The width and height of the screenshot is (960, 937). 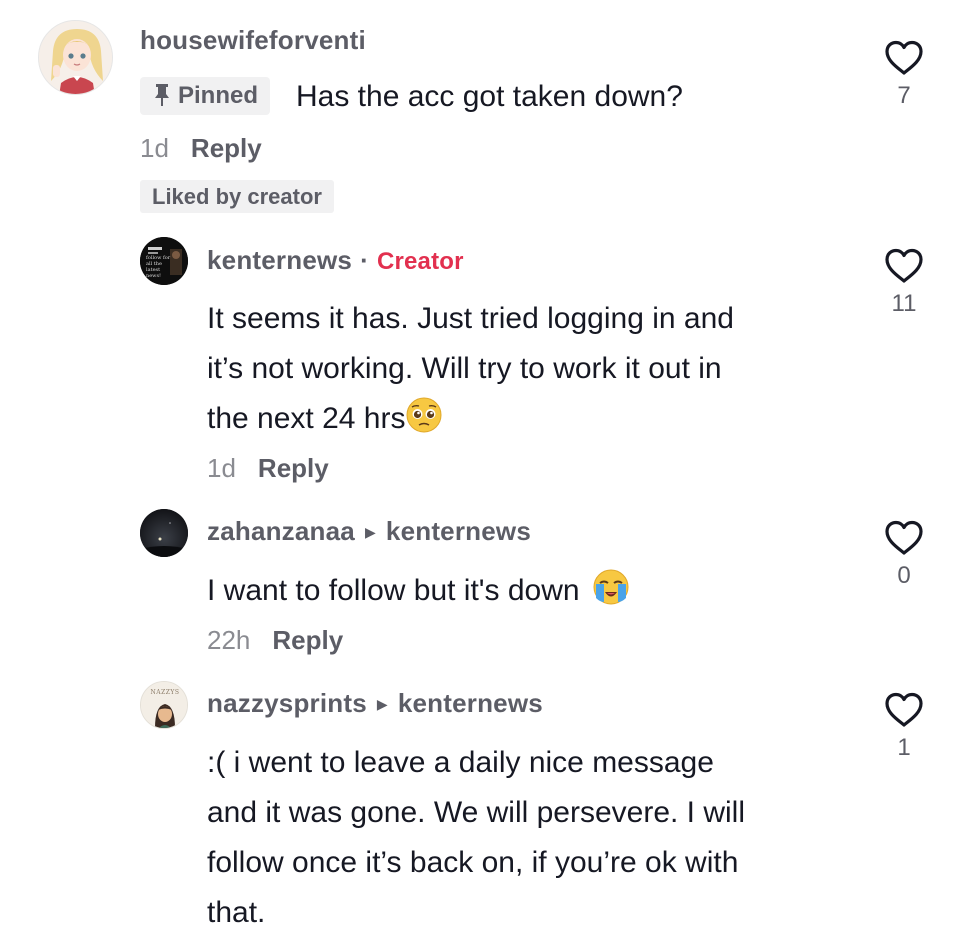 What do you see at coordinates (904, 747) in the screenshot?
I see `like-count: 1` at bounding box center [904, 747].